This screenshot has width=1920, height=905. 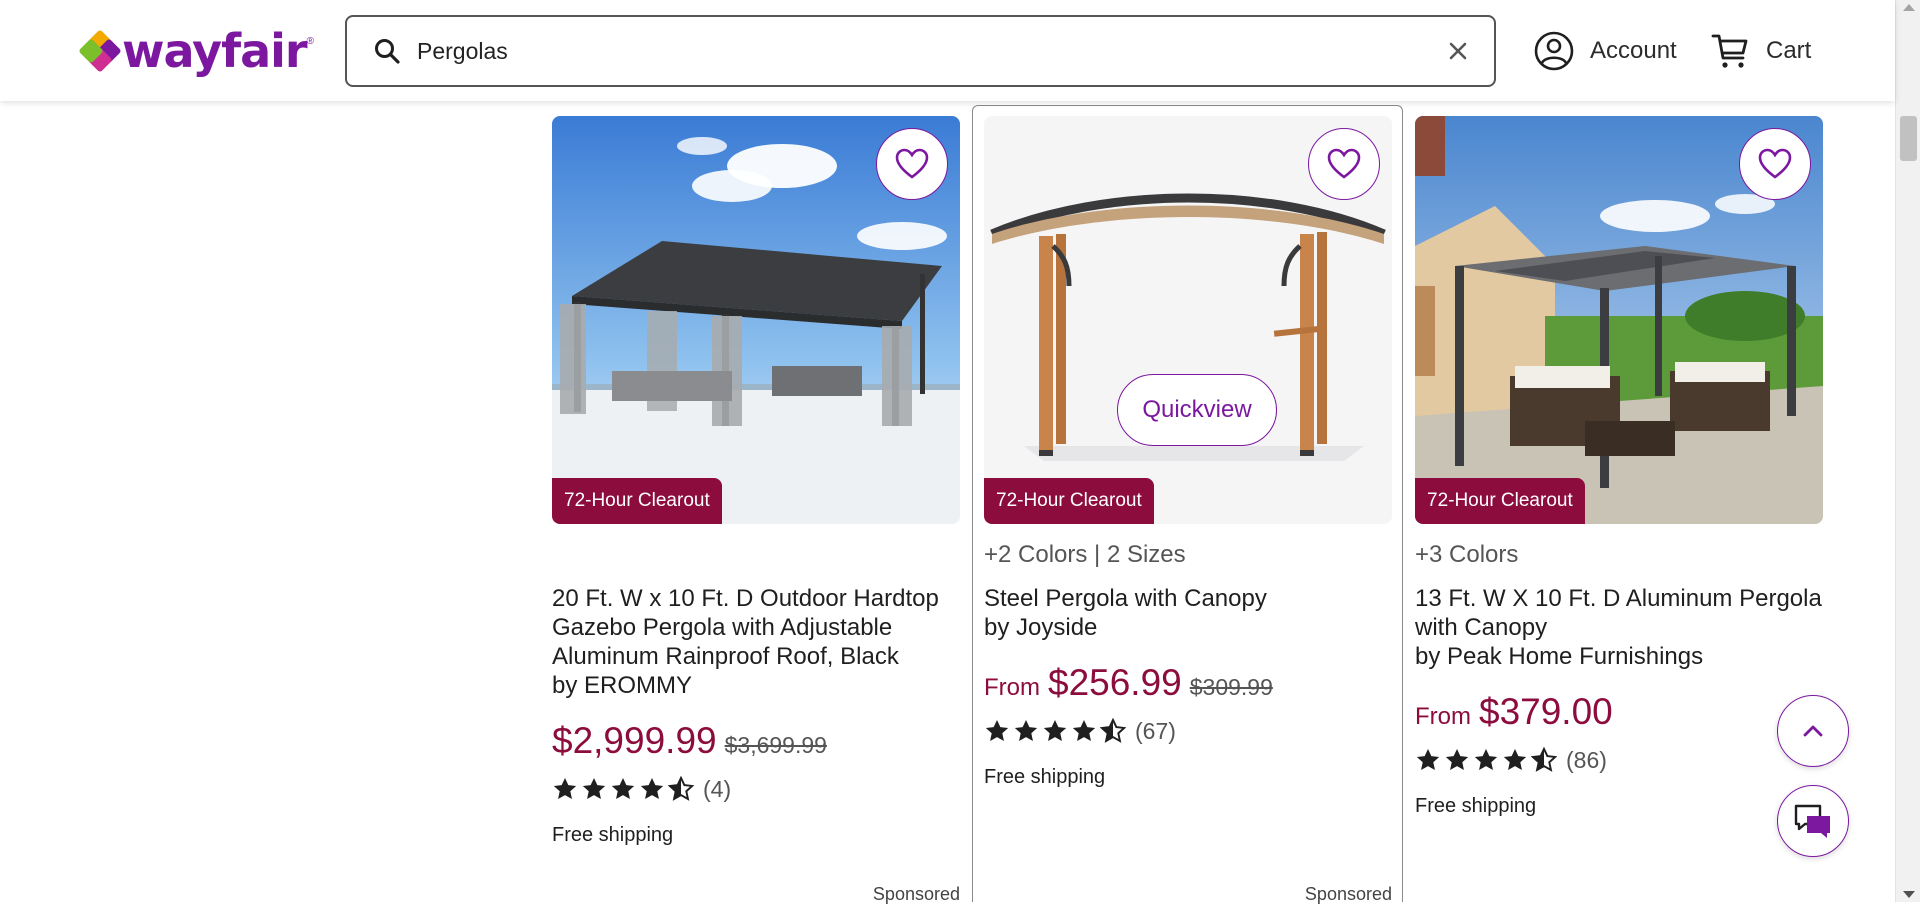 I want to click on product-brand: by EROMMY, so click(x=622, y=685).